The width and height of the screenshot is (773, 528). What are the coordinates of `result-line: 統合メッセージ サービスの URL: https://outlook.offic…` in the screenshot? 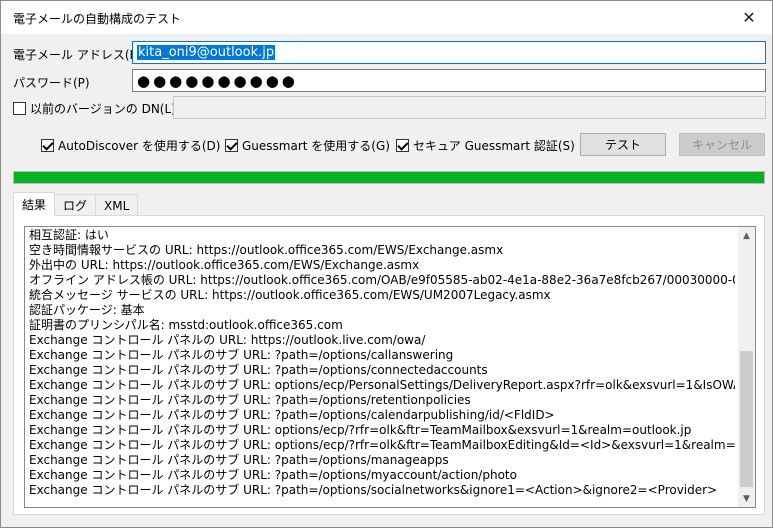 It's located at (290, 295).